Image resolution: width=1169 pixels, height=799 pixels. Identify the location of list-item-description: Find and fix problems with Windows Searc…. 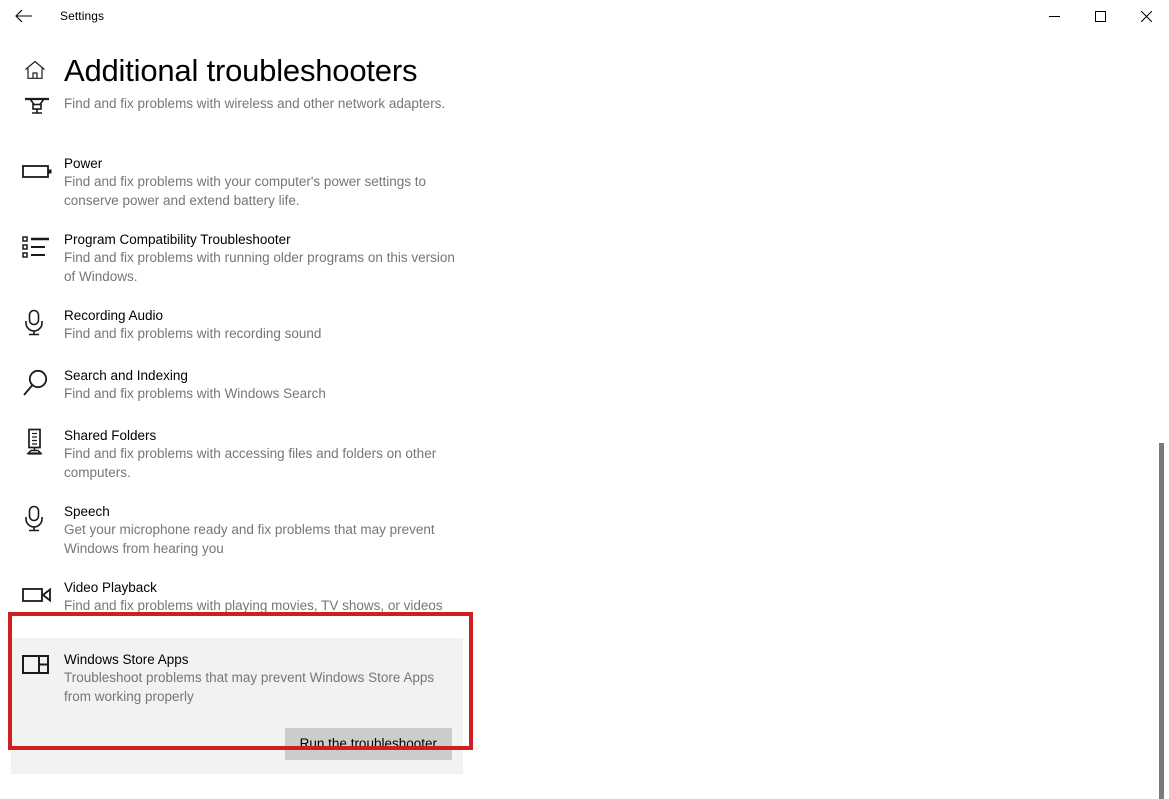
(195, 393).